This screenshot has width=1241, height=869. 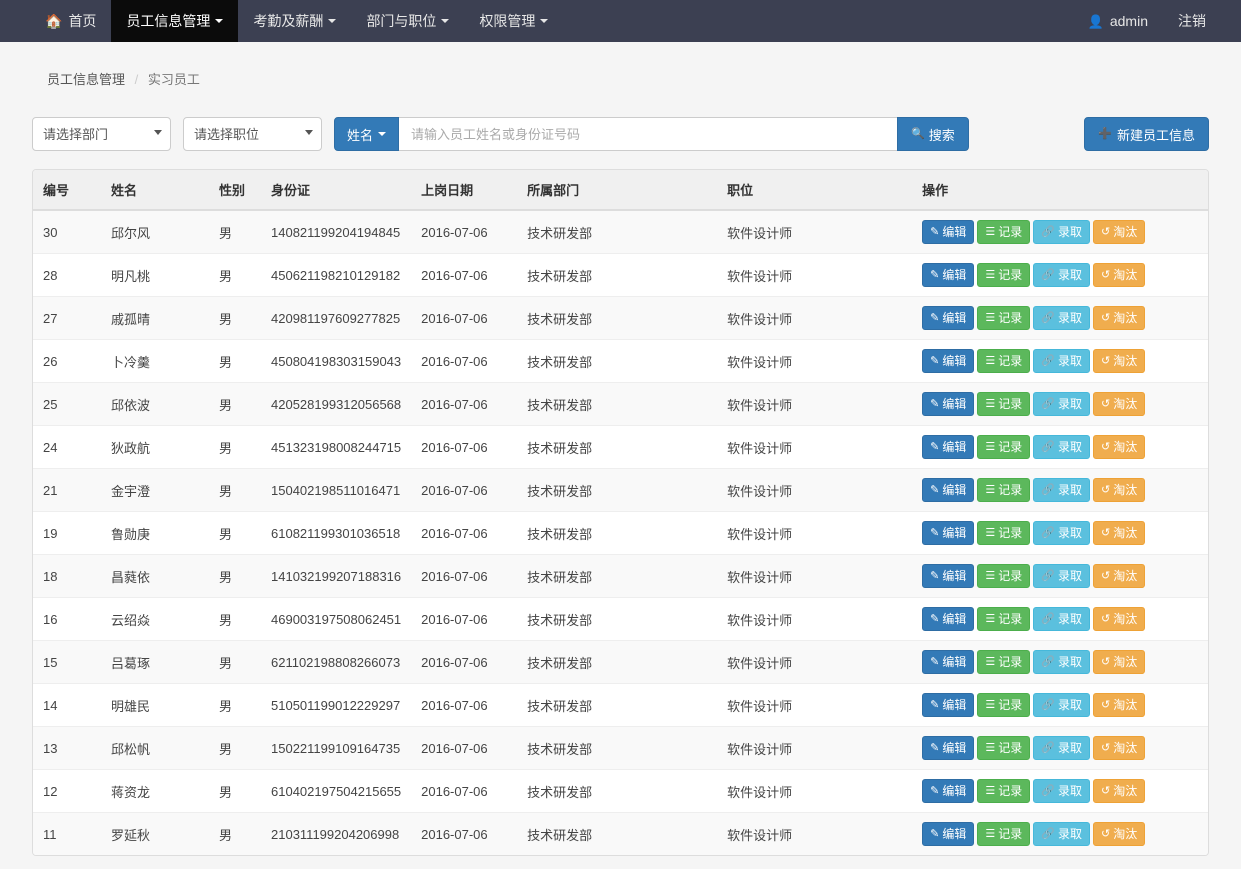 What do you see at coordinates (1146, 134) in the screenshot?
I see `new-employee-button: ➕ 新建员工信息` at bounding box center [1146, 134].